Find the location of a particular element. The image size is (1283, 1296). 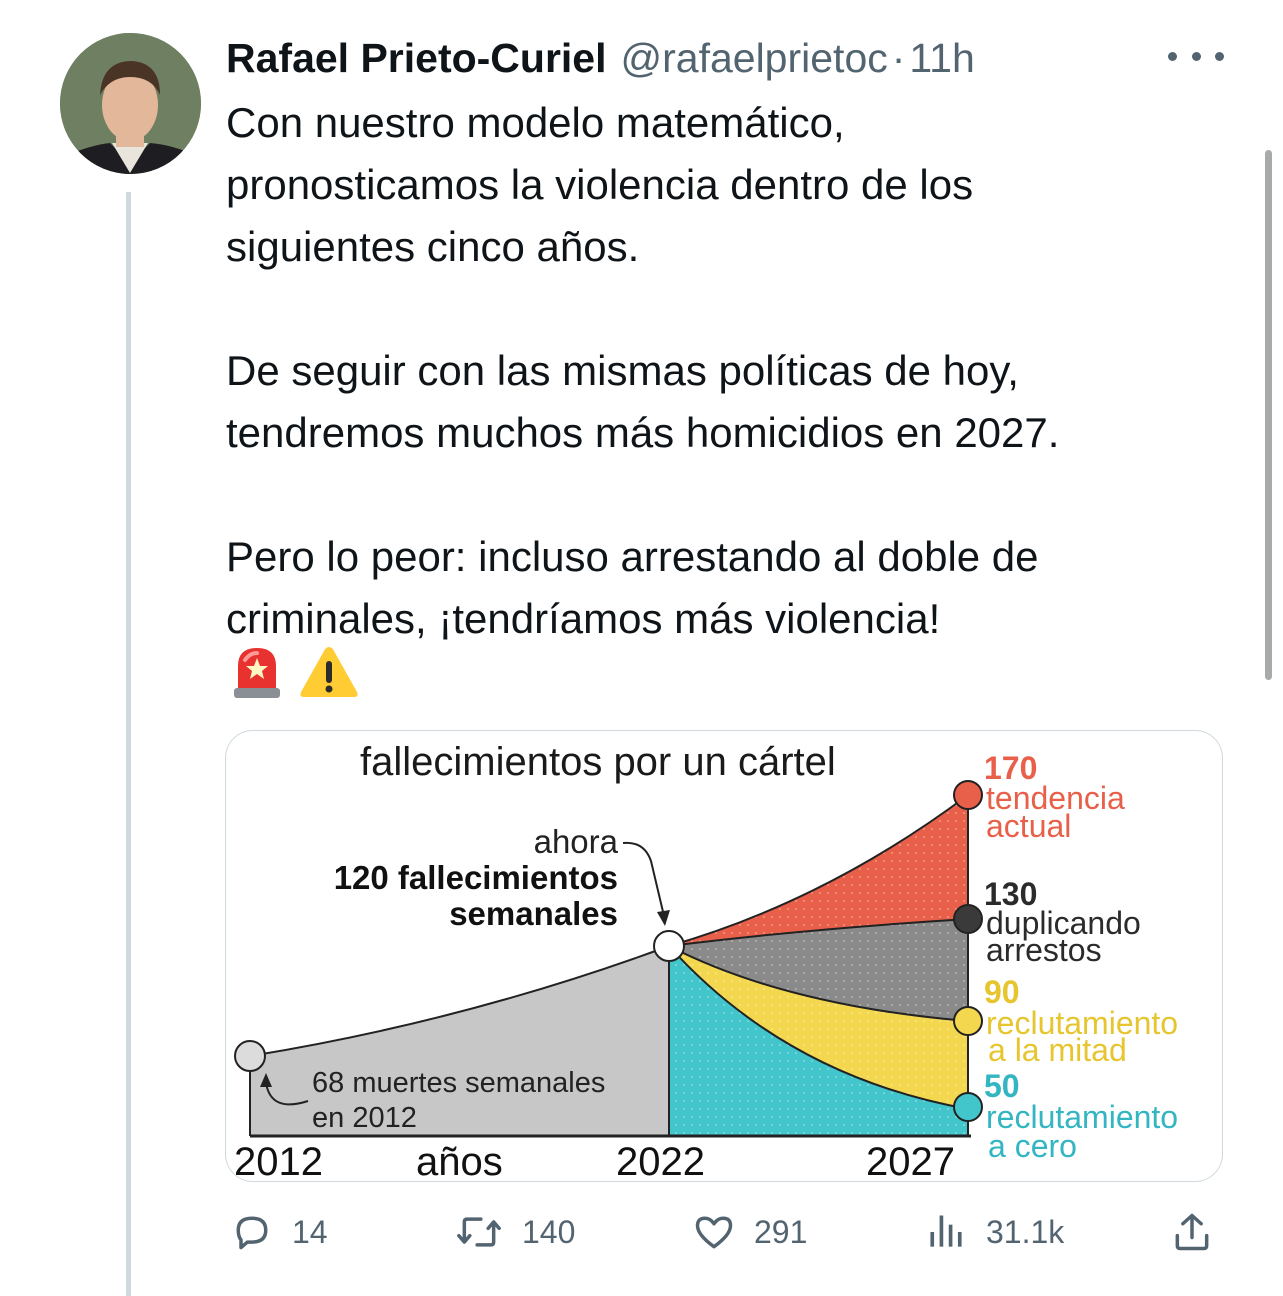

author-name: Rafael Prieto-Curiel is located at coordinates (416, 58).